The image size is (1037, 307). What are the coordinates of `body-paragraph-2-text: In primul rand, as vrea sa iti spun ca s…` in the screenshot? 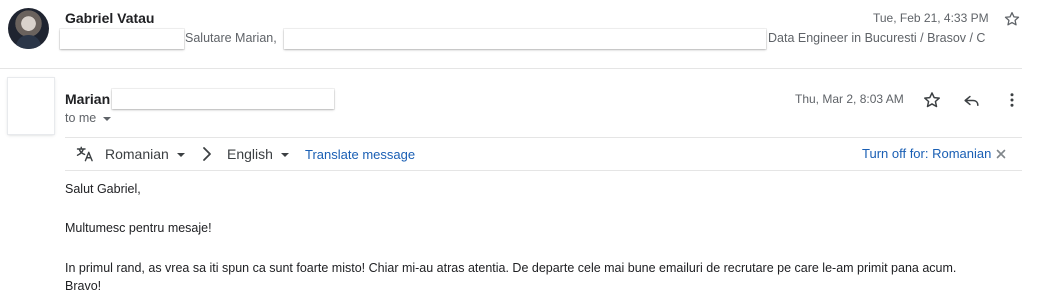 It's located at (511, 268).